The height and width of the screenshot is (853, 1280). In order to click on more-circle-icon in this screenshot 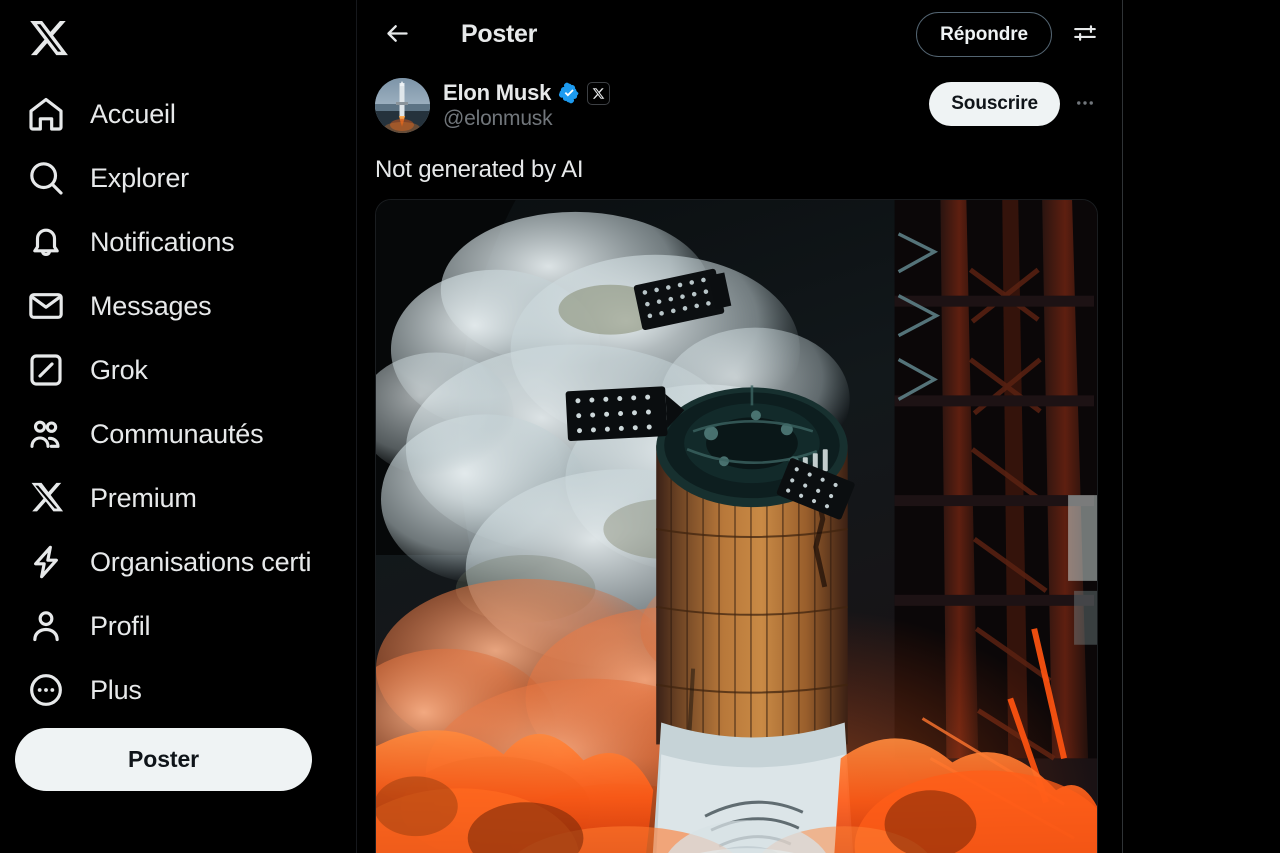, I will do `click(46, 690)`.